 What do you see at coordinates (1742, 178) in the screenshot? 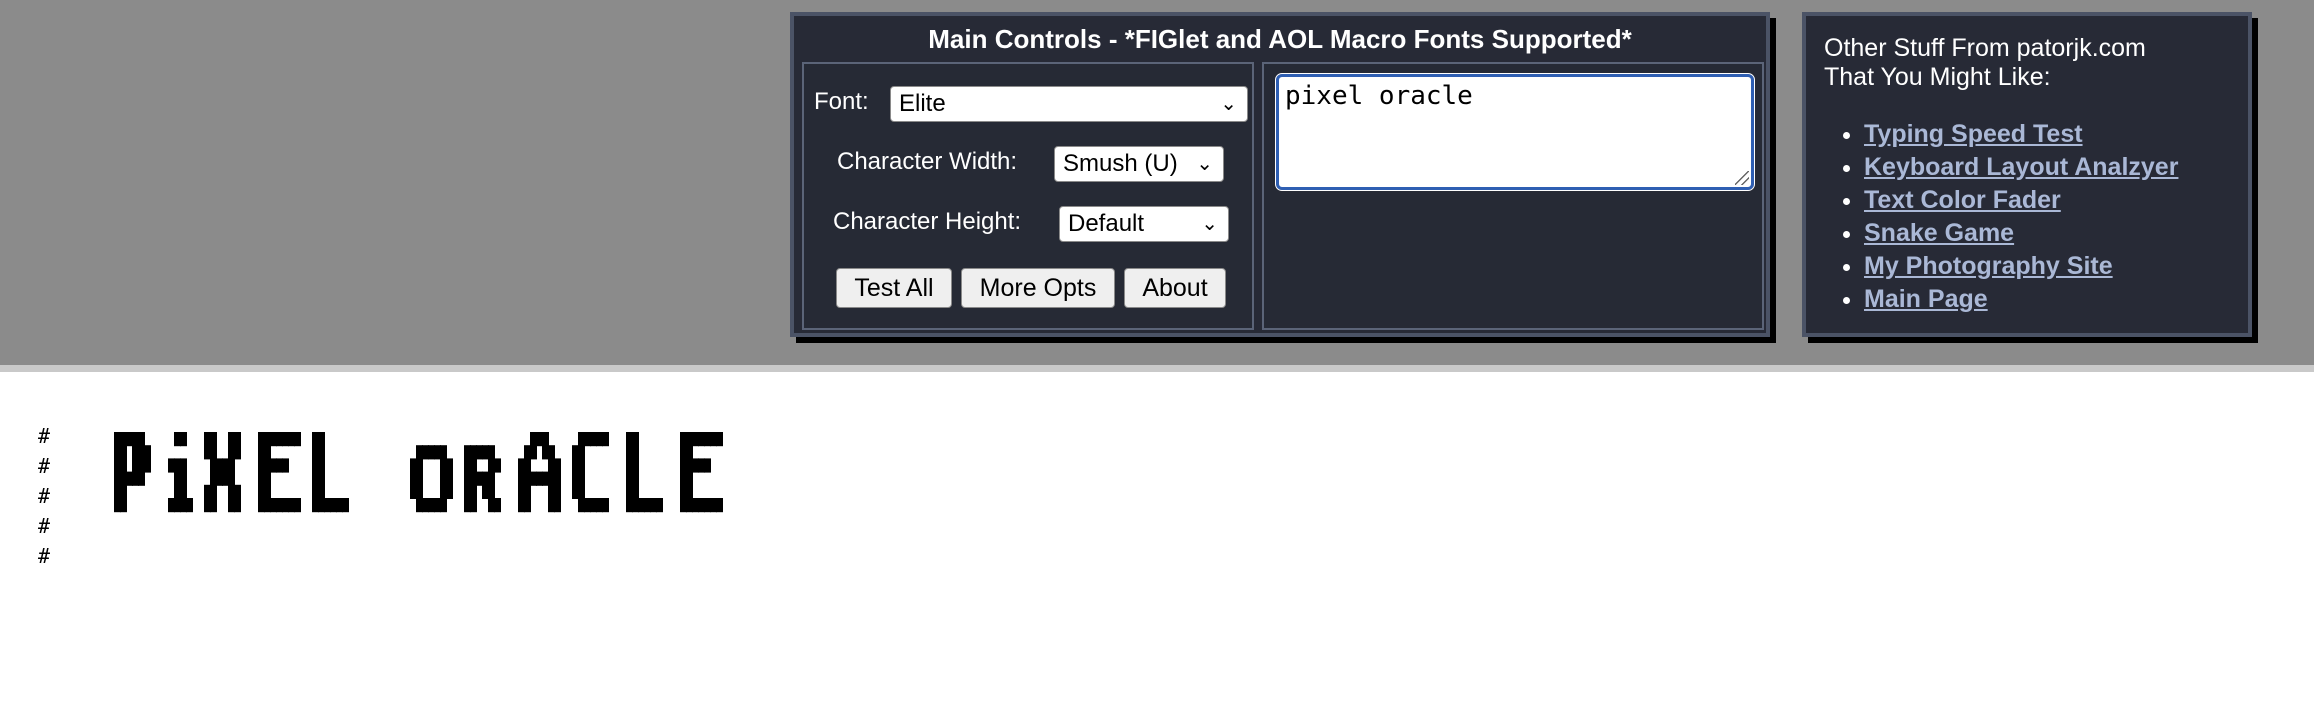
I see `resize-handle-icon` at bounding box center [1742, 178].